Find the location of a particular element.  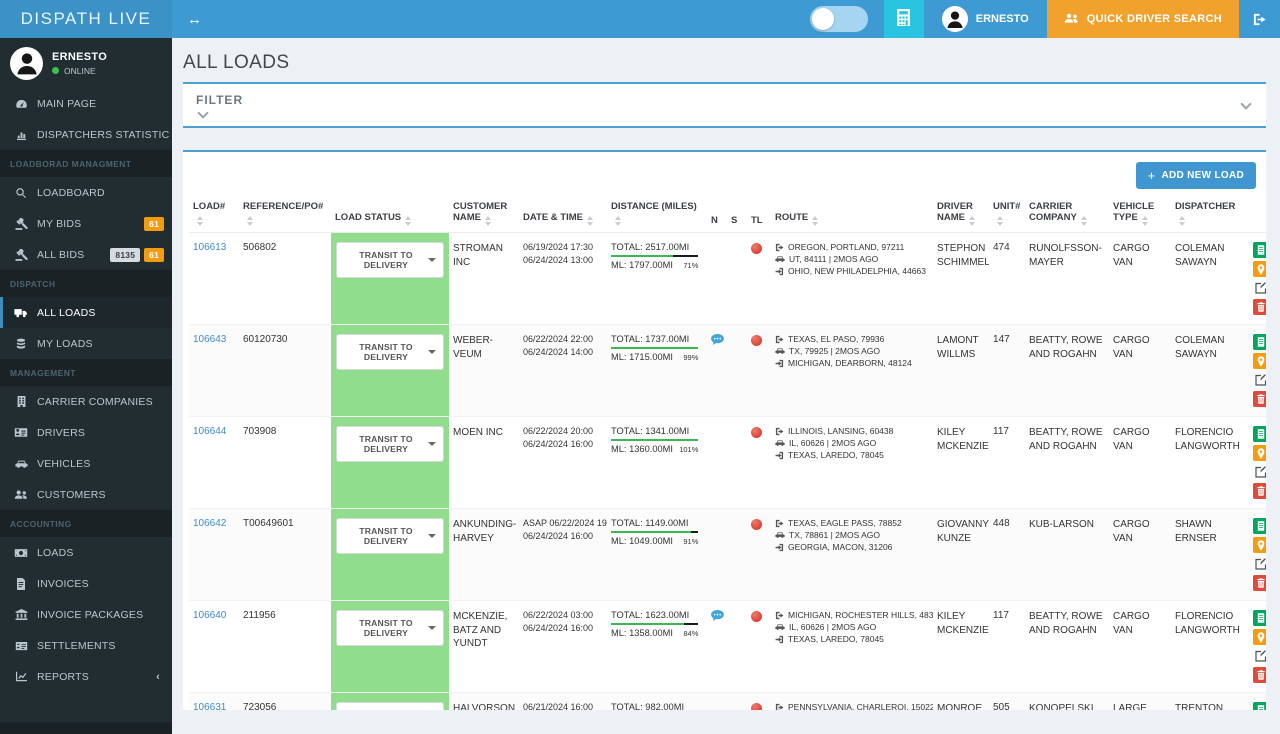

sidebar-item-reports: REPORTS ‹ is located at coordinates (86, 676).